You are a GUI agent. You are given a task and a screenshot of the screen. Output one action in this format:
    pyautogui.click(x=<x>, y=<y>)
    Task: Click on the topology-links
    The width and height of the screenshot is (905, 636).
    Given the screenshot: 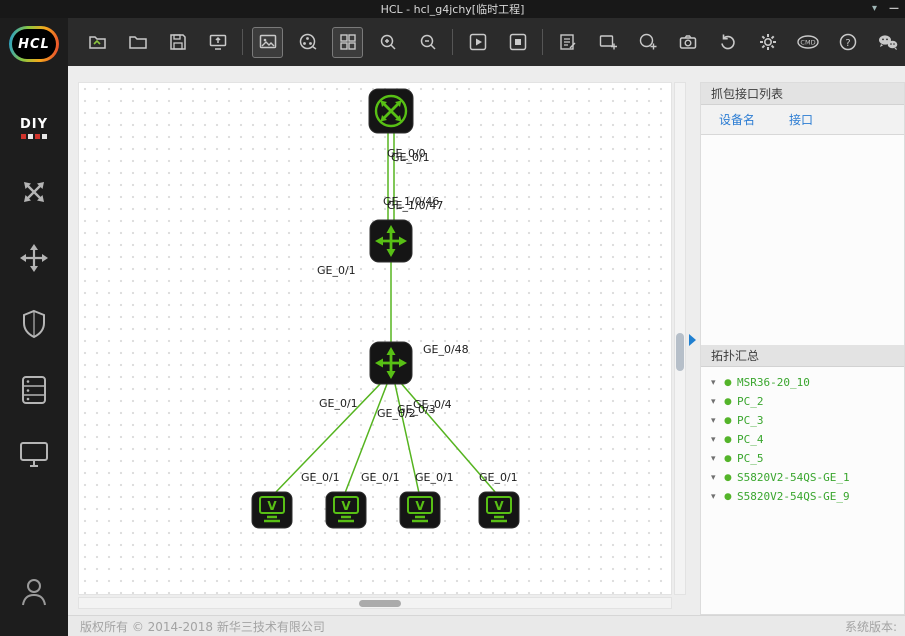 What is the action you would take?
    pyautogui.click(x=385, y=313)
    